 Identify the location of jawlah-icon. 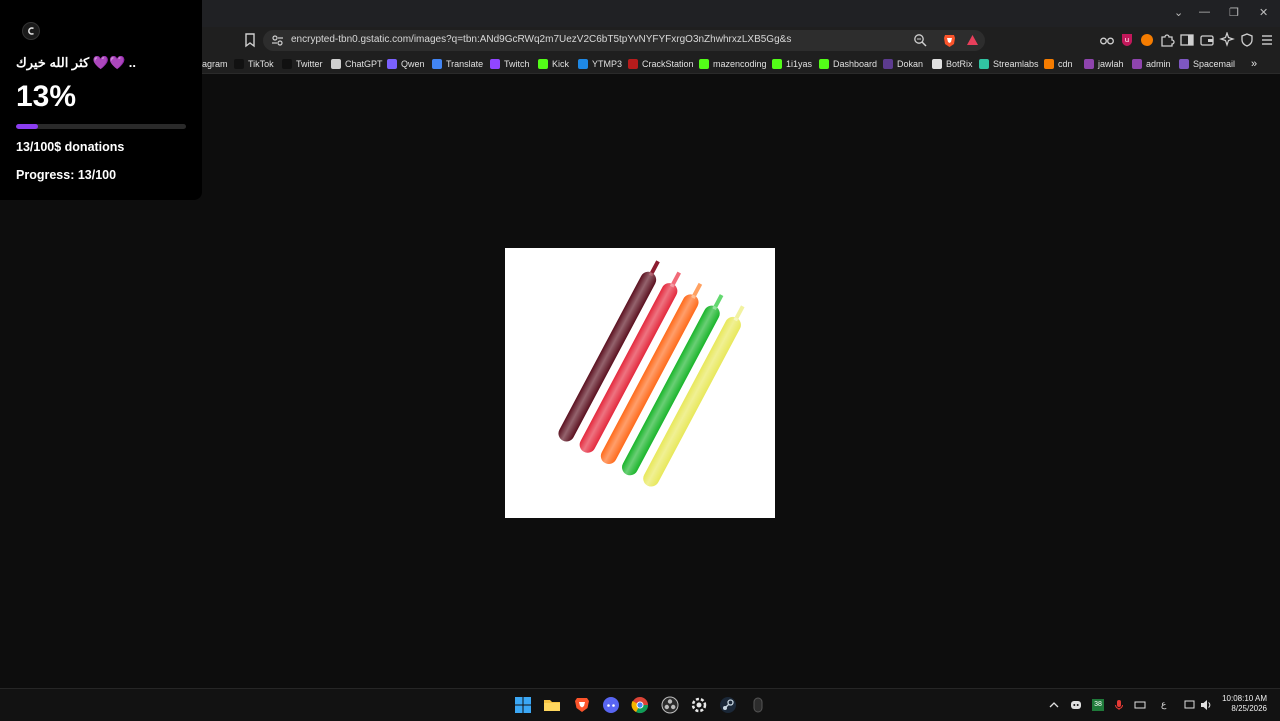
(1089, 64).